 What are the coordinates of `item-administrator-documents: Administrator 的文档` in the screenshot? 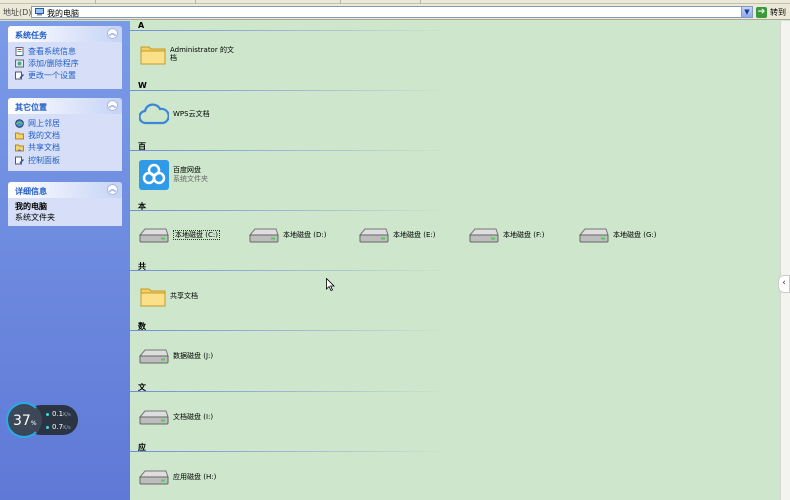 It's located at (190, 54).